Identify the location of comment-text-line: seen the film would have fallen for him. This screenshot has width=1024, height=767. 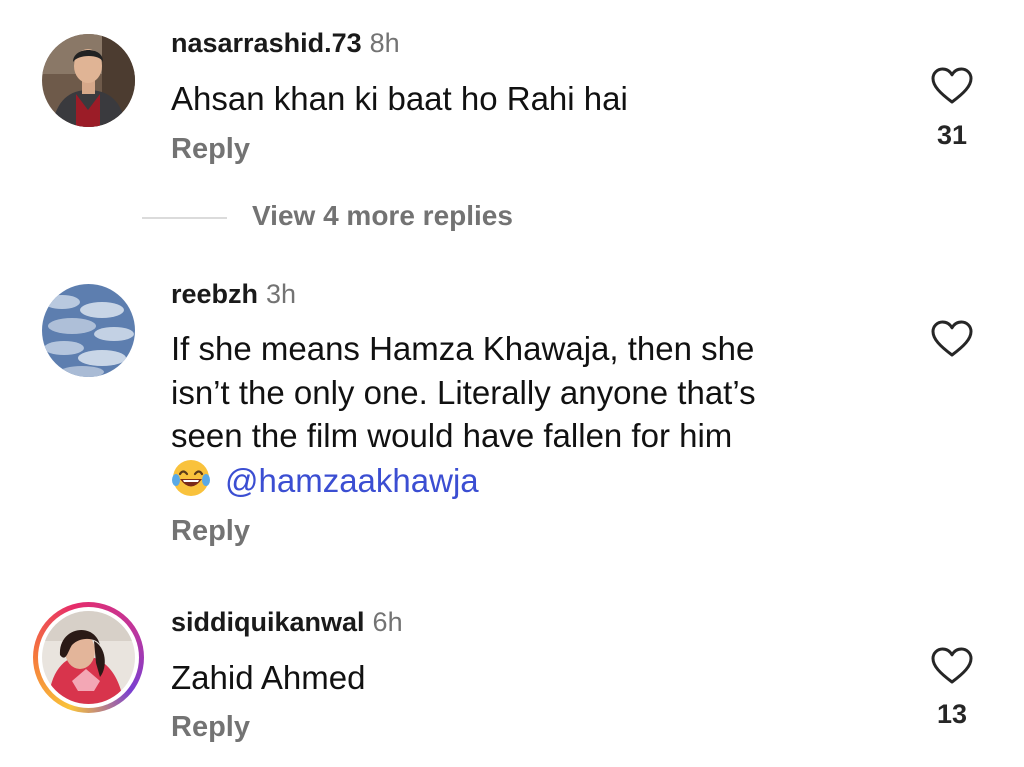
(452, 435).